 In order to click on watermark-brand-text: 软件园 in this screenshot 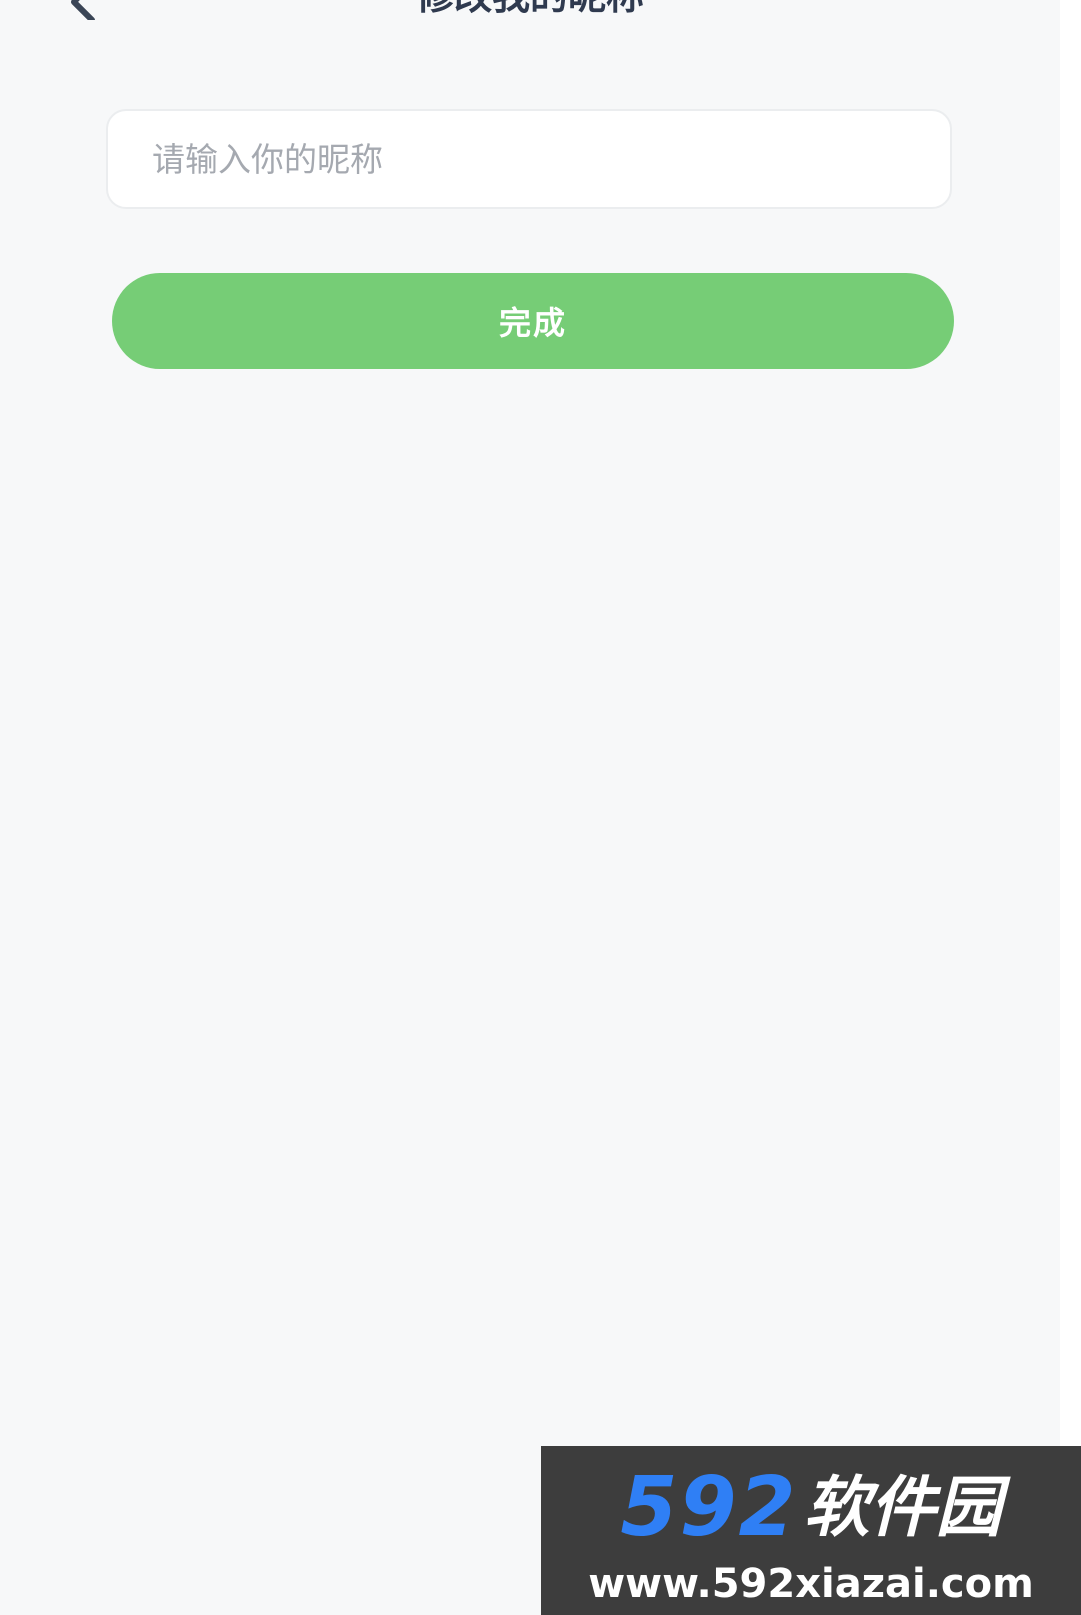, I will do `click(902, 1507)`.